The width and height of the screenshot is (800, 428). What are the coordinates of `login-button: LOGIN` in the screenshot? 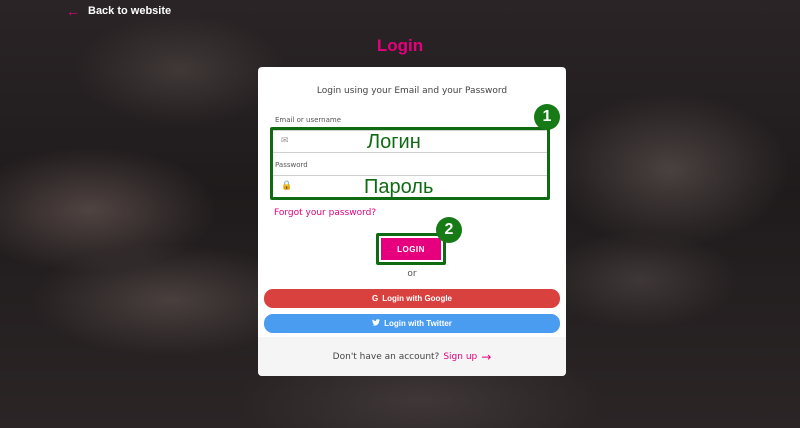 It's located at (411, 249).